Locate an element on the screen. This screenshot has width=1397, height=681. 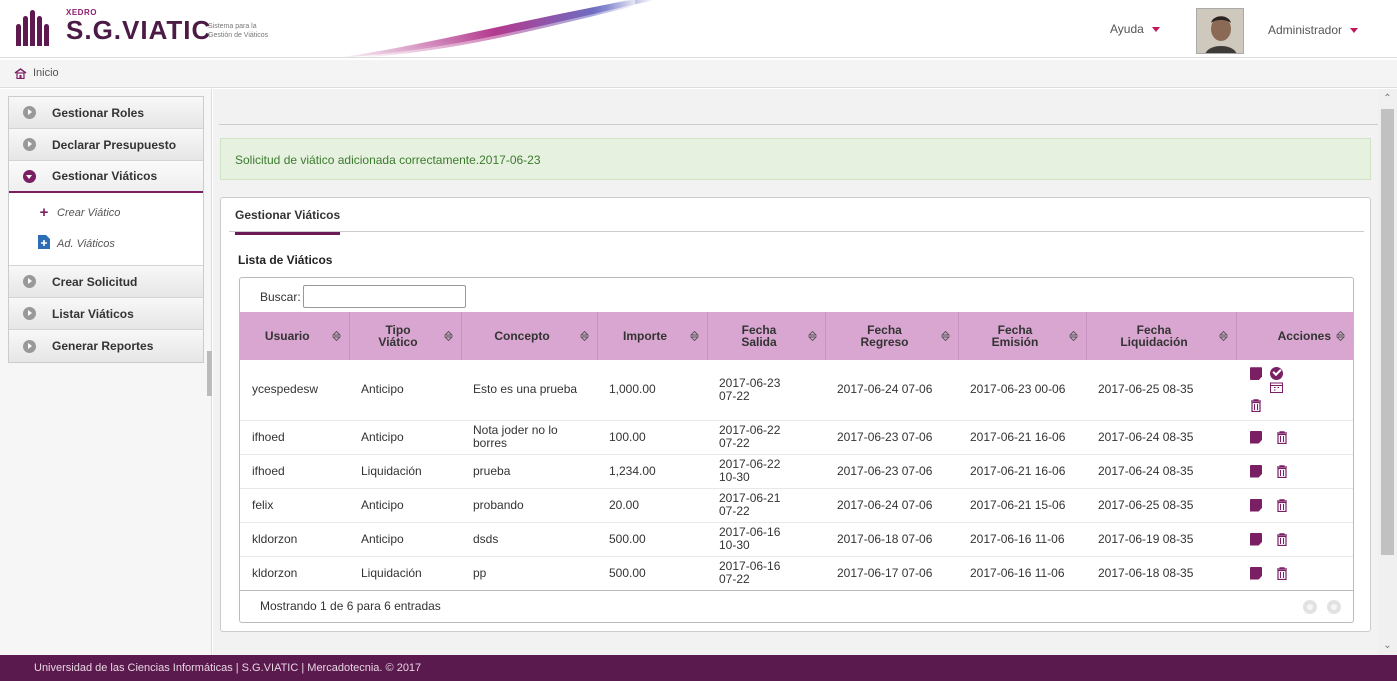
app-logo: XEDRO S.G.VIATIC is located at coordinates (120, 28).